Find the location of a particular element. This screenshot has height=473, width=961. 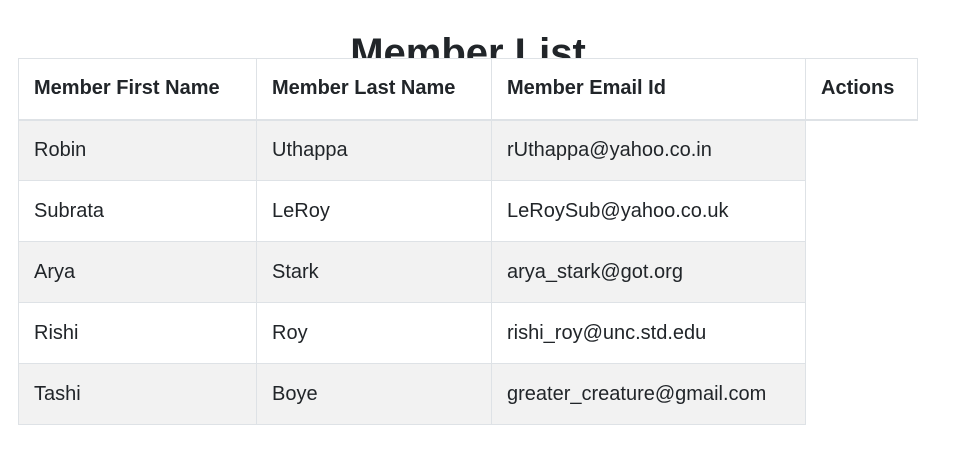

cell-email: LeRoySub@yahoo.co.uk is located at coordinates (648, 211).